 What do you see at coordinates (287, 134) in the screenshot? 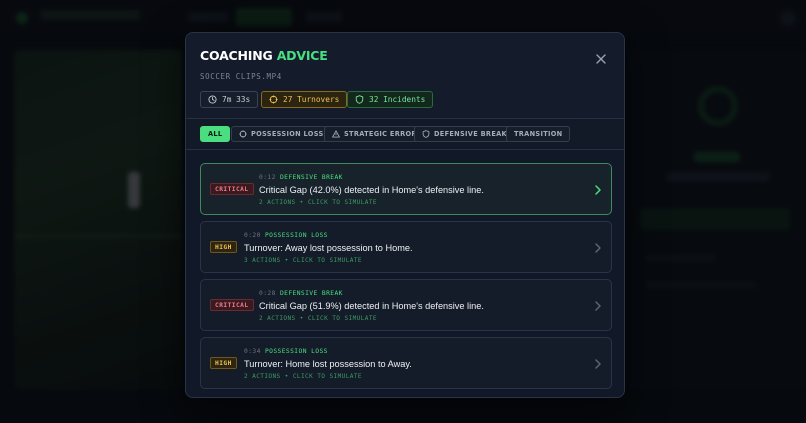
I see `filter-label: POSSESSION LOSS` at bounding box center [287, 134].